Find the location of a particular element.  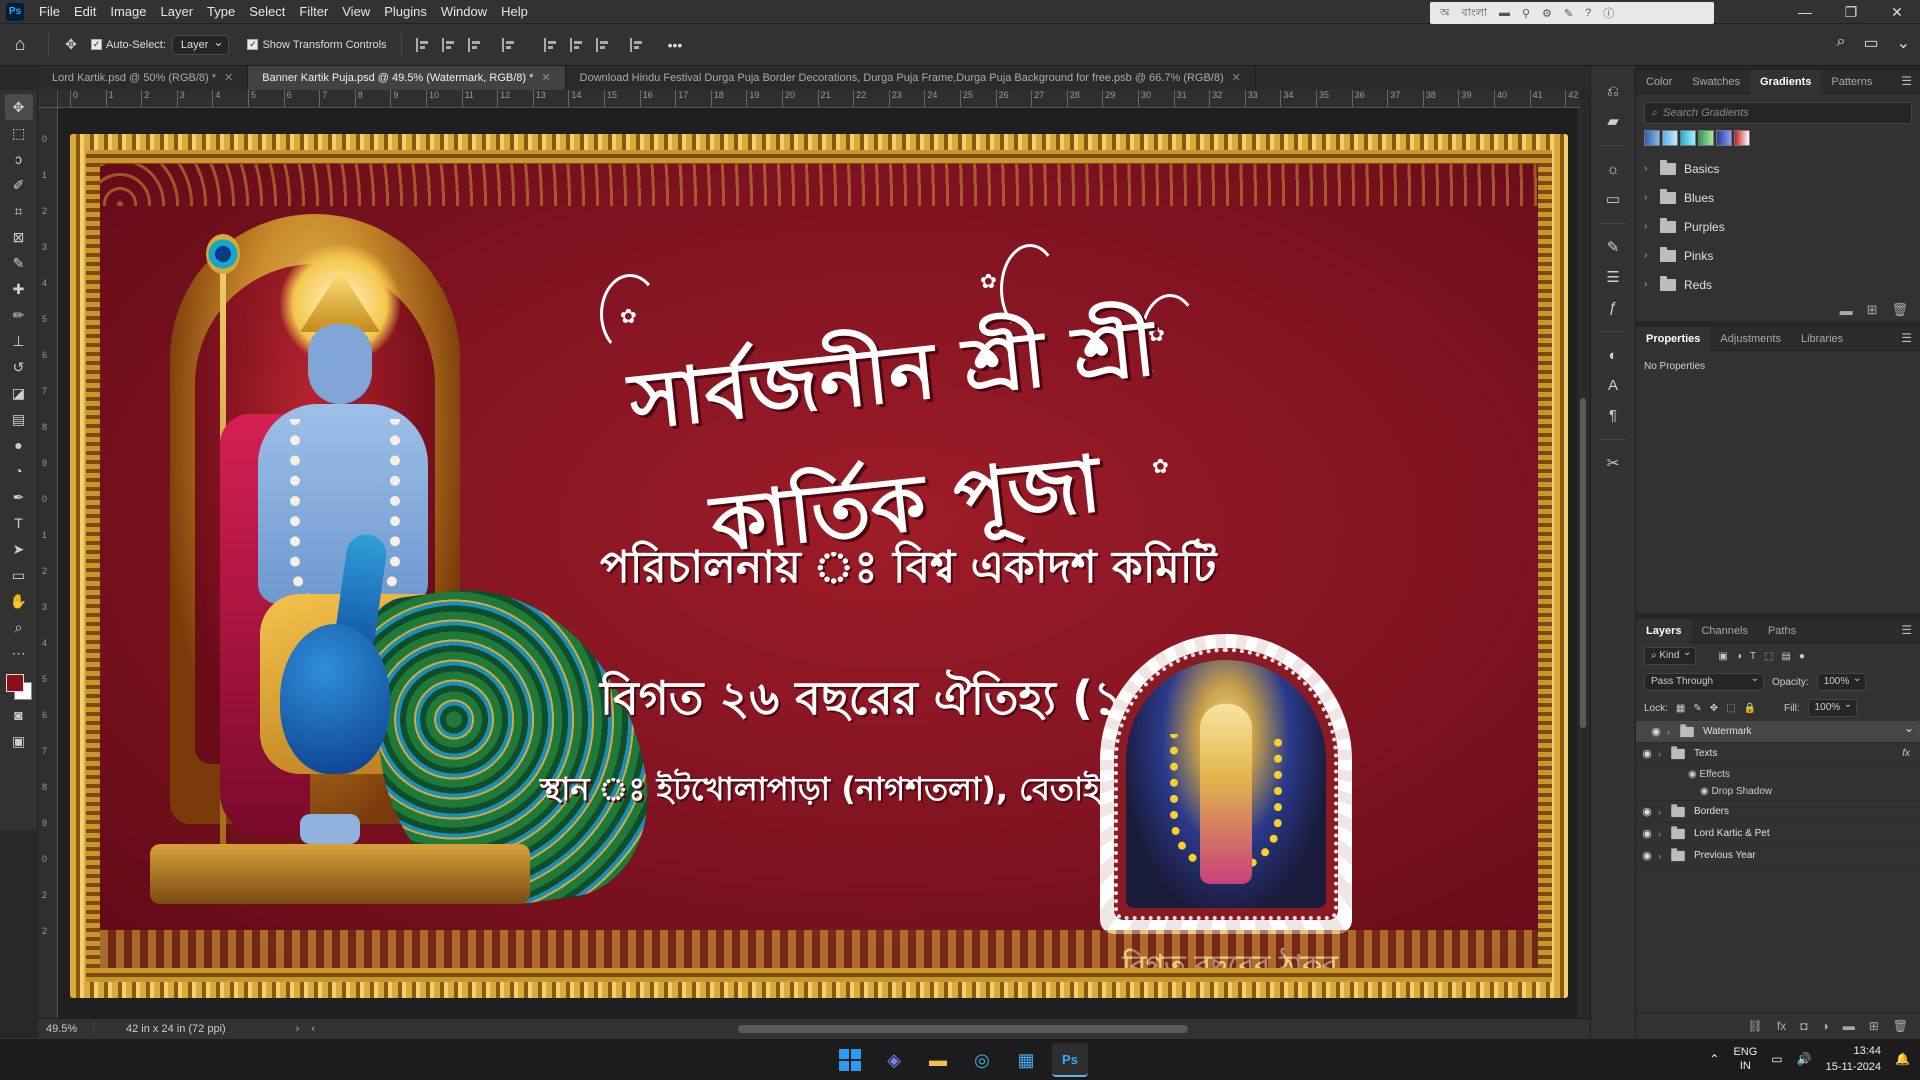

ime-help-icon: ? is located at coordinates (1588, 13).